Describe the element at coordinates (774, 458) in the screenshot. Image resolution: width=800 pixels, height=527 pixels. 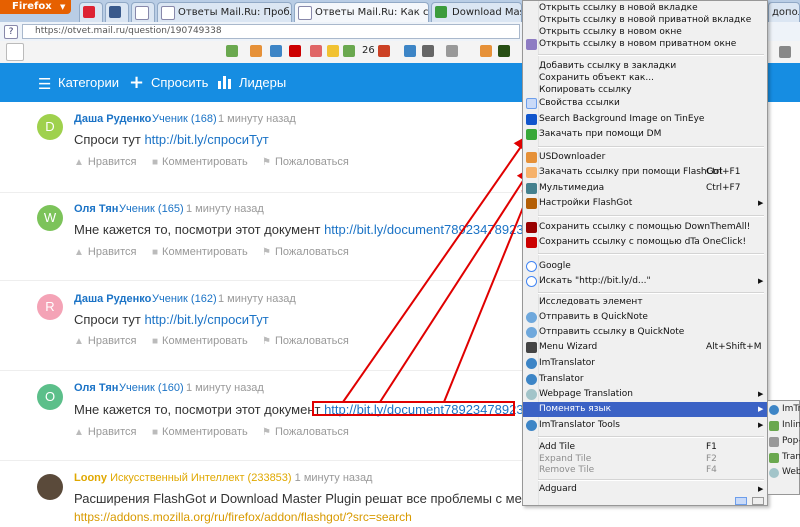
I see `translate-icon` at that location.